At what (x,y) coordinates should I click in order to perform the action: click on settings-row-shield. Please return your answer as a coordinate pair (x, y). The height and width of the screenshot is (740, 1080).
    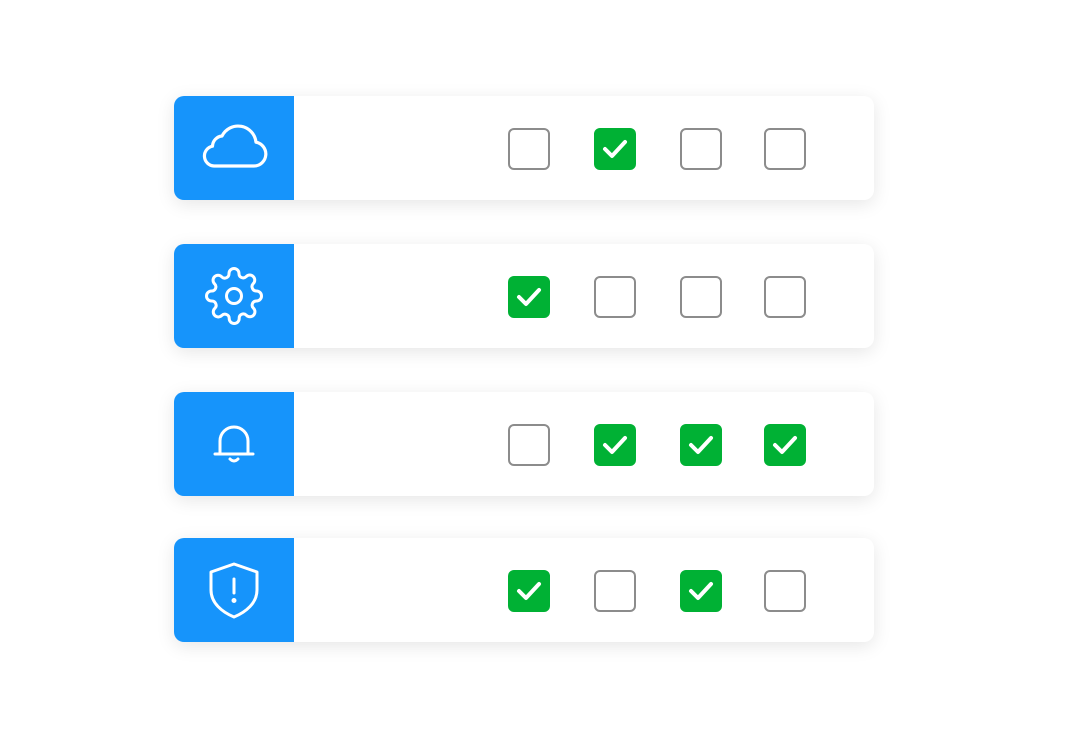
    Looking at the image, I should click on (524, 590).